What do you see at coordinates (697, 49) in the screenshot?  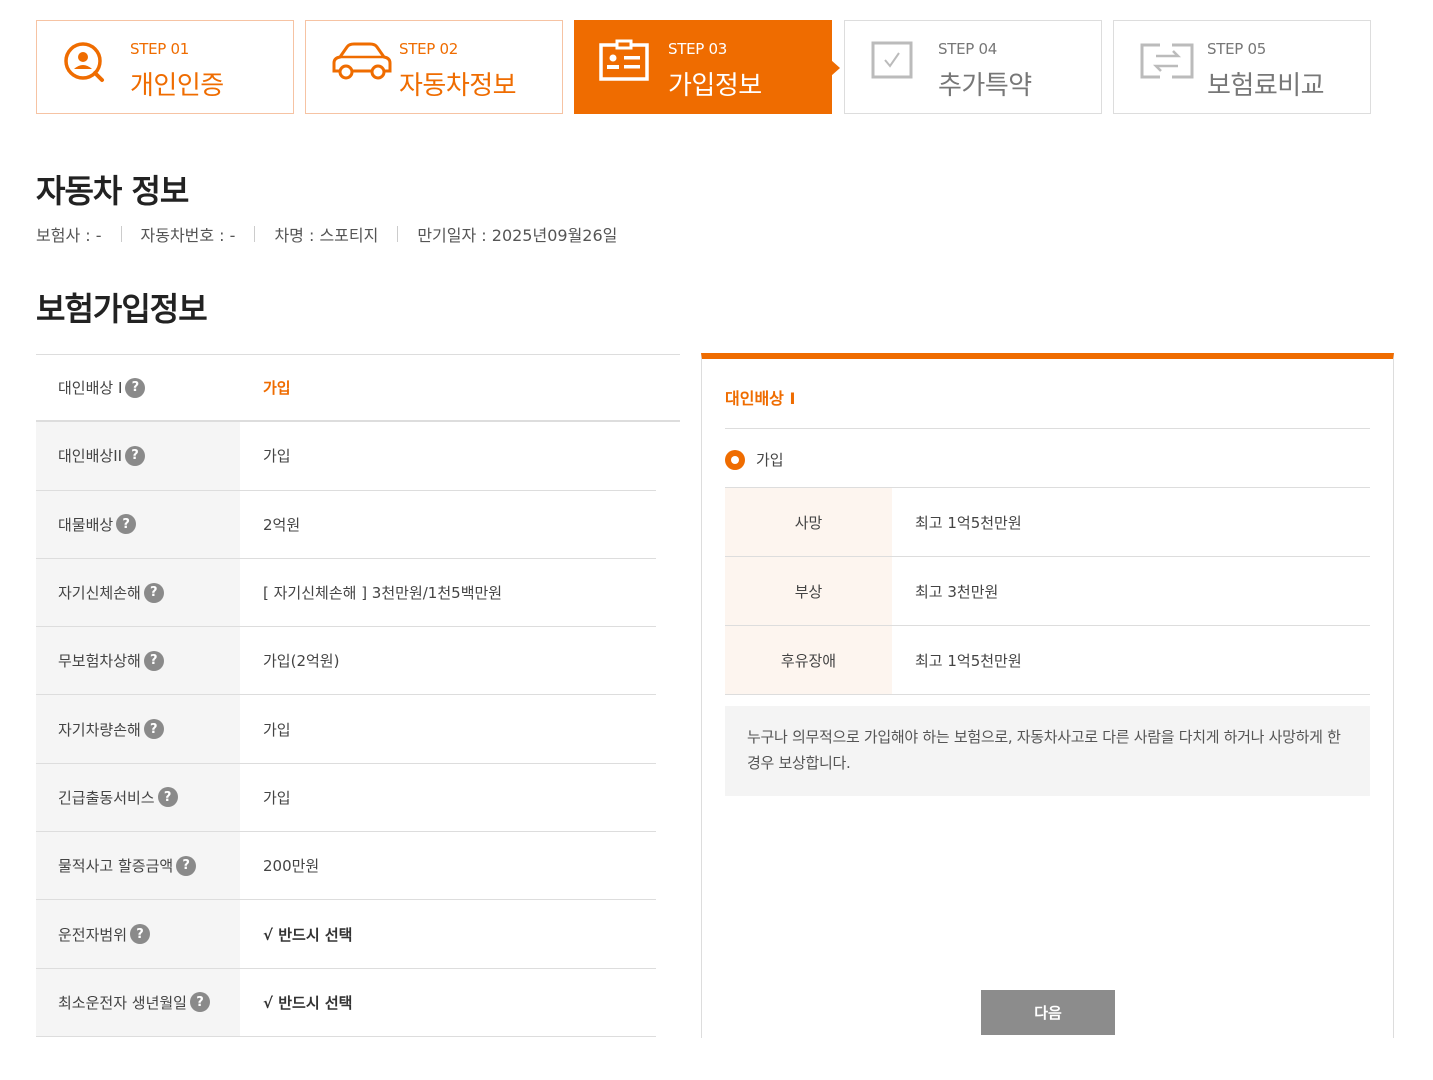 I see `step-number: STEP 03` at bounding box center [697, 49].